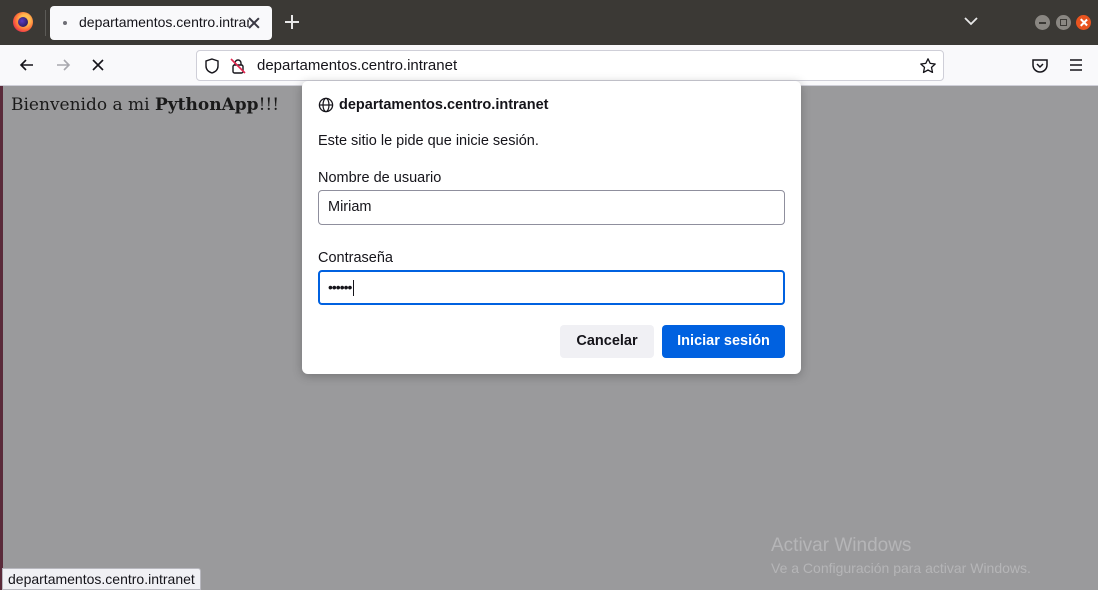 The height and width of the screenshot is (590, 1098). I want to click on tab-strip: departamentos.centro.intranet, so click(549, 22).